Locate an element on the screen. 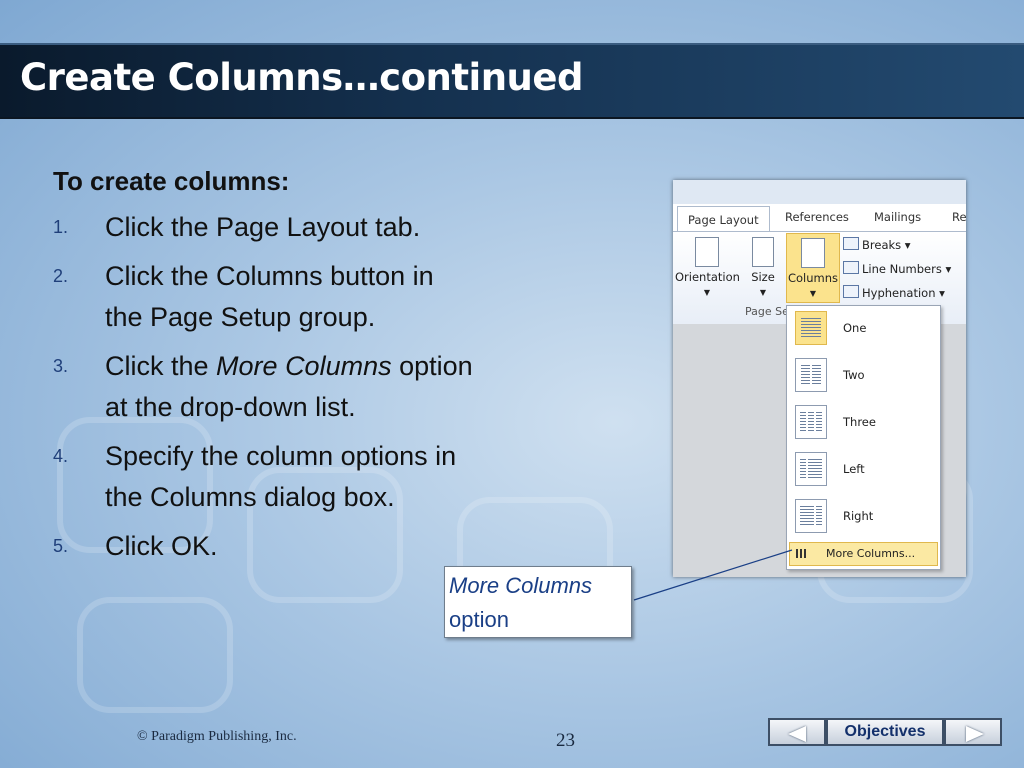 The width and height of the screenshot is (1024, 768). size-icon is located at coordinates (763, 252).